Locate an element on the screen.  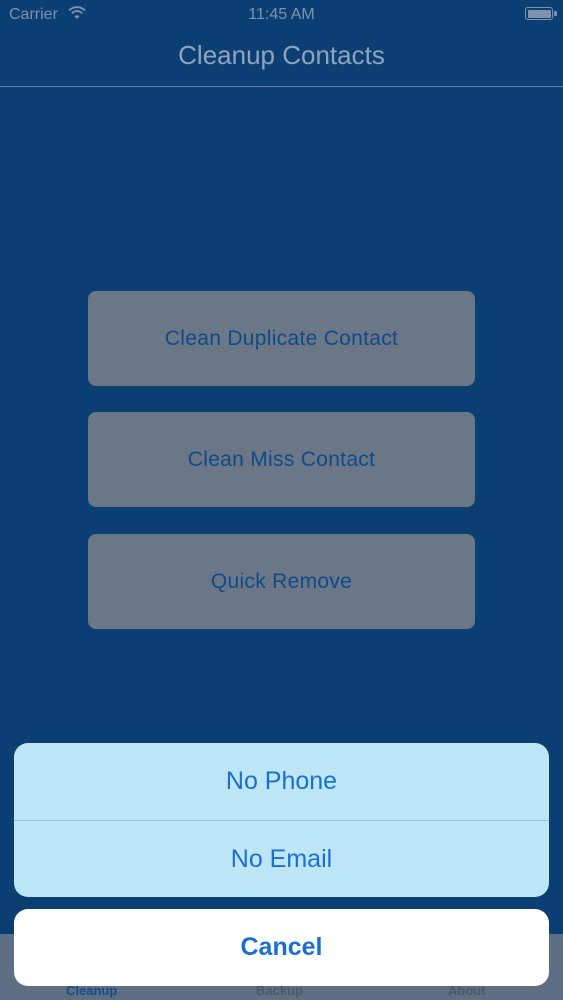
page-title: Cleanup Contacts is located at coordinates (281, 55).